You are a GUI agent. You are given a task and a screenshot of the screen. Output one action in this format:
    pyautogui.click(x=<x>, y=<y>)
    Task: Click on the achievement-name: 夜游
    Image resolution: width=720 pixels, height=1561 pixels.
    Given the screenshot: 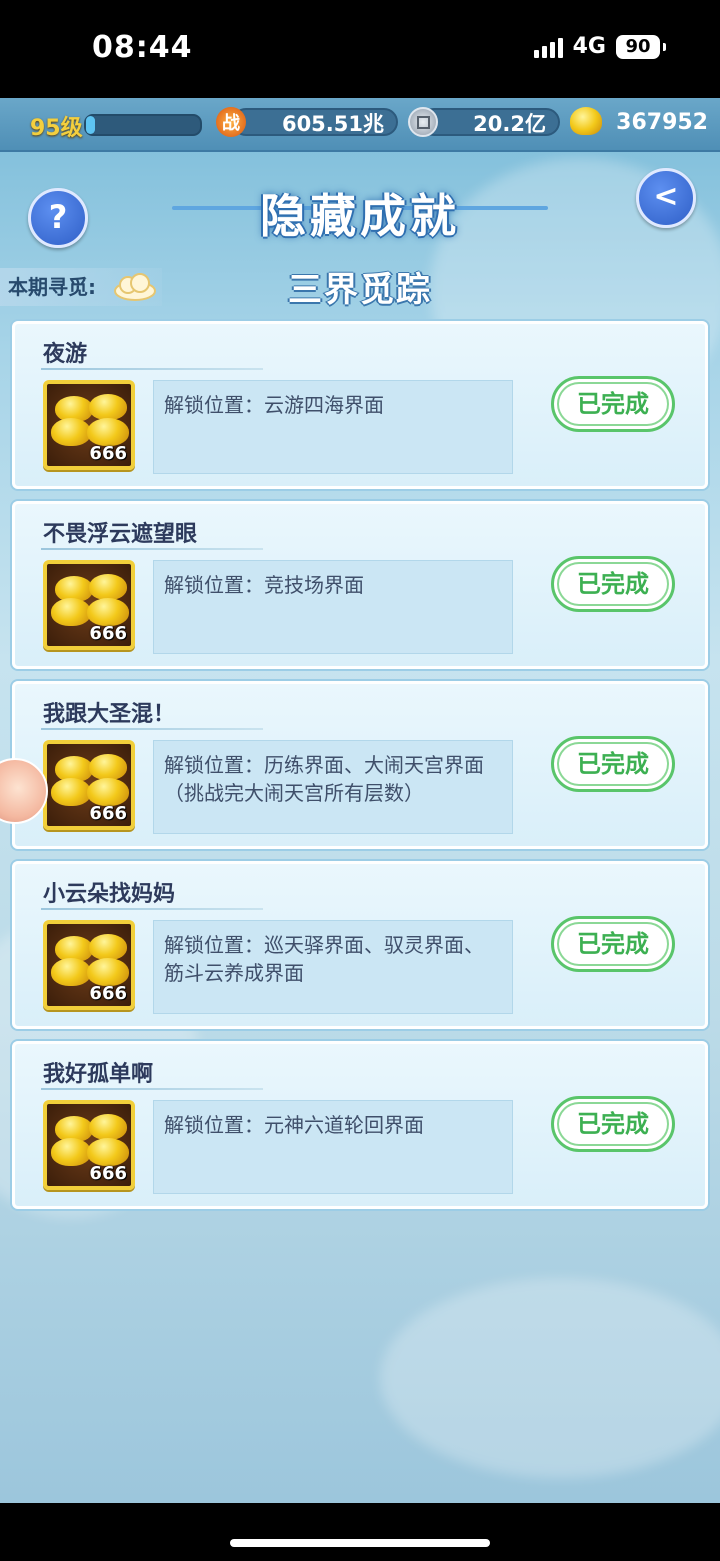 What is the action you would take?
    pyautogui.click(x=65, y=354)
    